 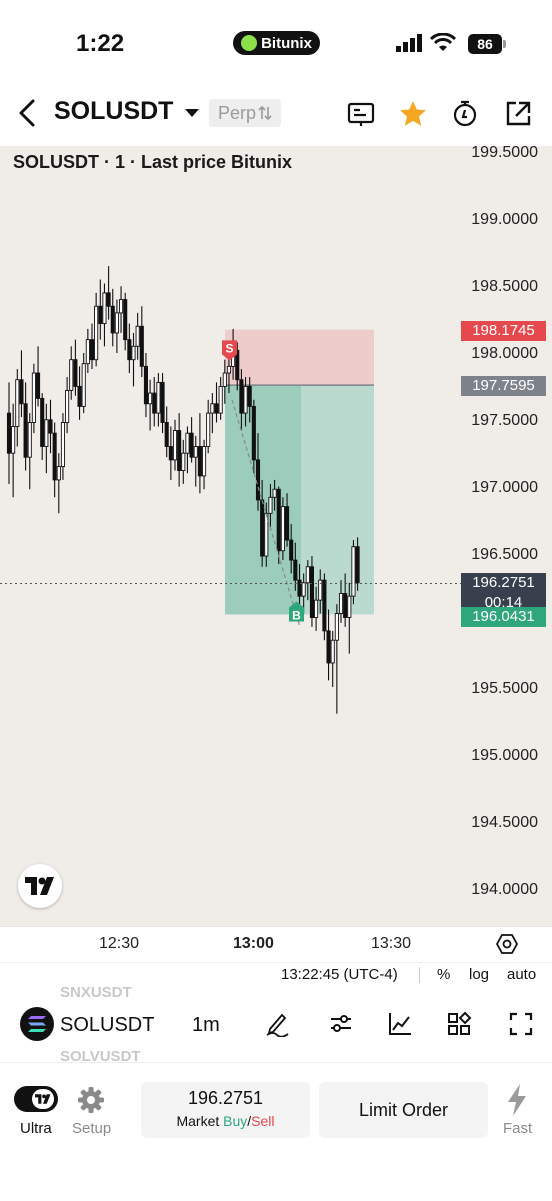 What do you see at coordinates (504, 44) in the screenshot?
I see `battery-tip` at bounding box center [504, 44].